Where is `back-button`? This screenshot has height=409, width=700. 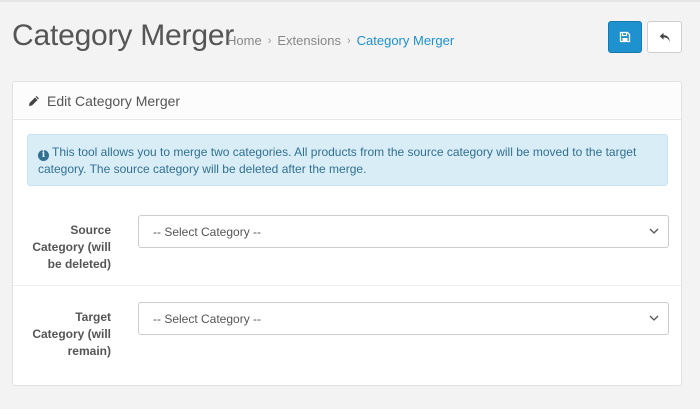 back-button is located at coordinates (664, 37).